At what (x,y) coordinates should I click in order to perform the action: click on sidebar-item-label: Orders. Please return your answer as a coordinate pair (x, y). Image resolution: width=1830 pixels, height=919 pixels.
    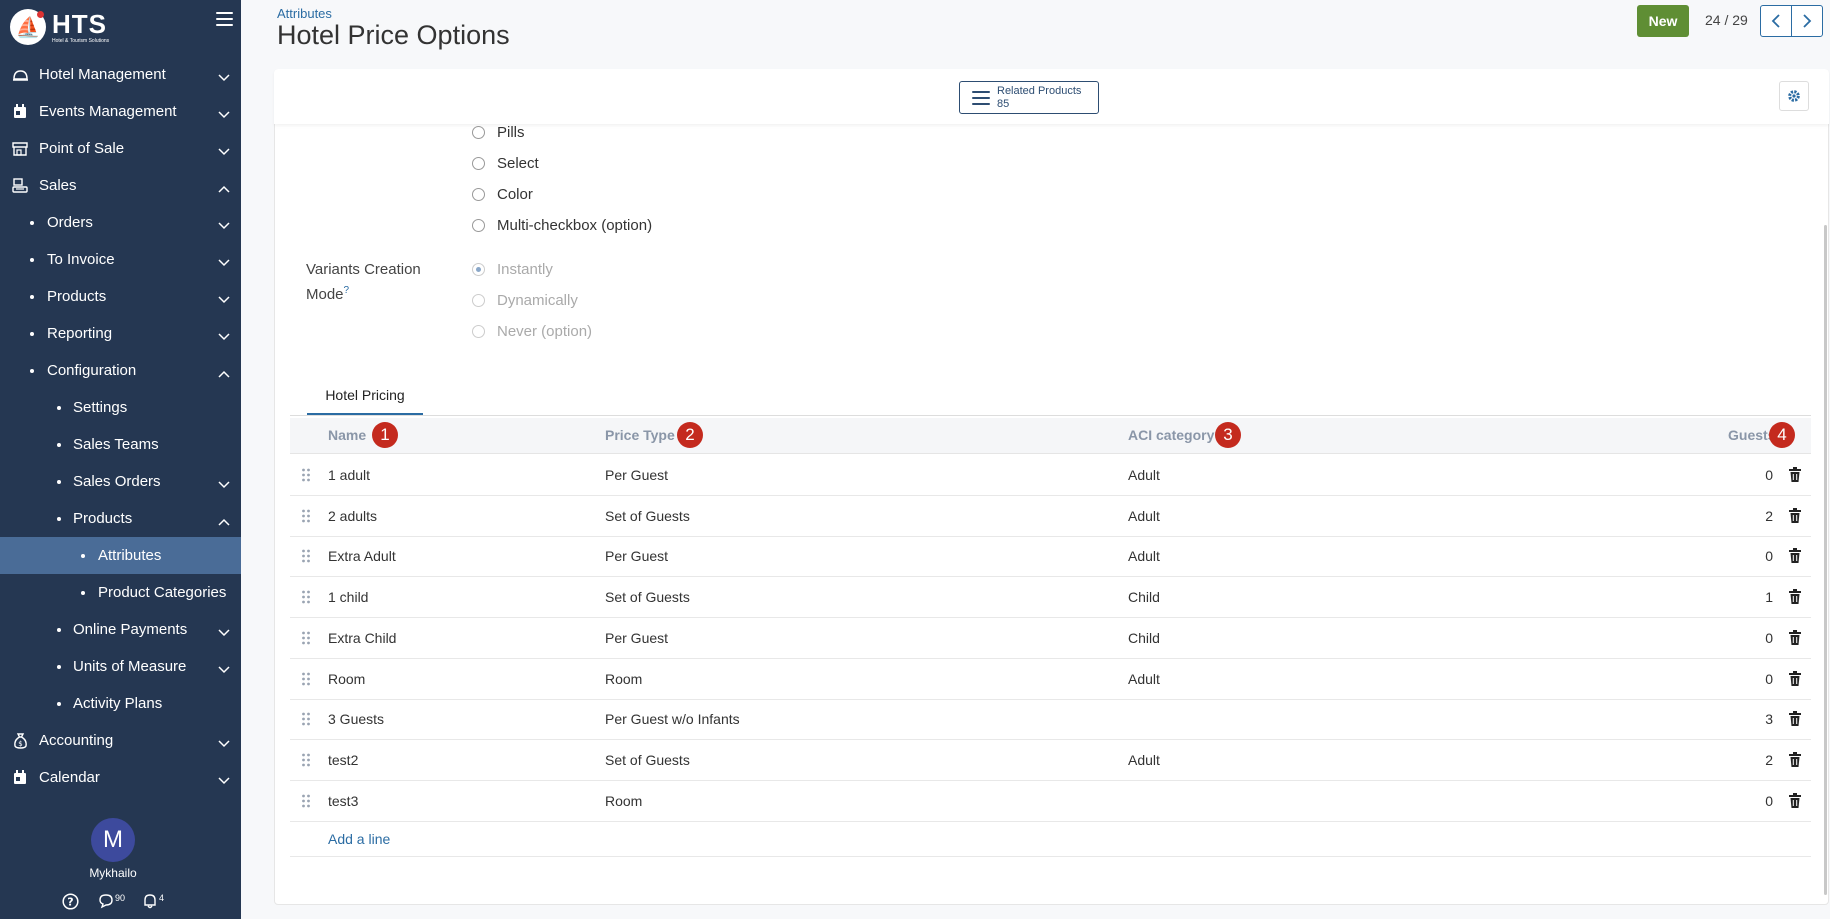
    Looking at the image, I should click on (70, 222).